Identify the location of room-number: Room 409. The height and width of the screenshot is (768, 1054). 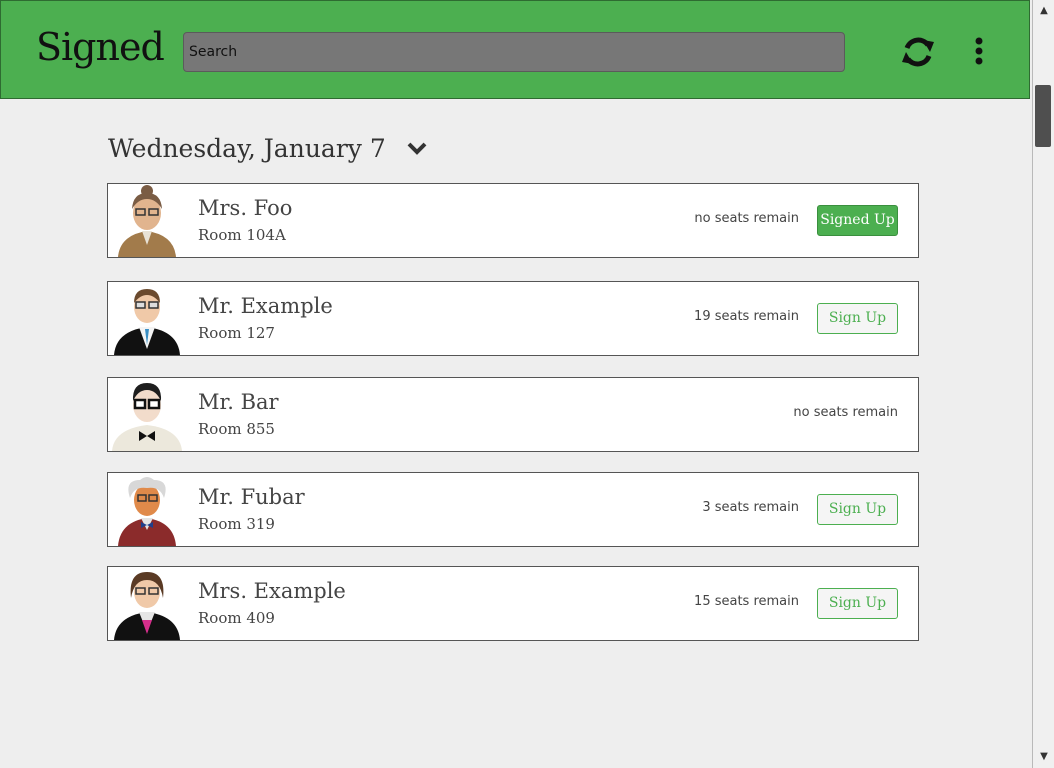
(236, 618).